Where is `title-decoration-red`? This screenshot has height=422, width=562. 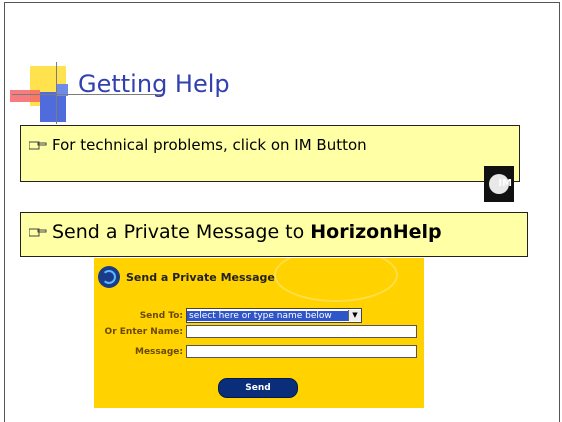
title-decoration-red is located at coordinates (25, 96).